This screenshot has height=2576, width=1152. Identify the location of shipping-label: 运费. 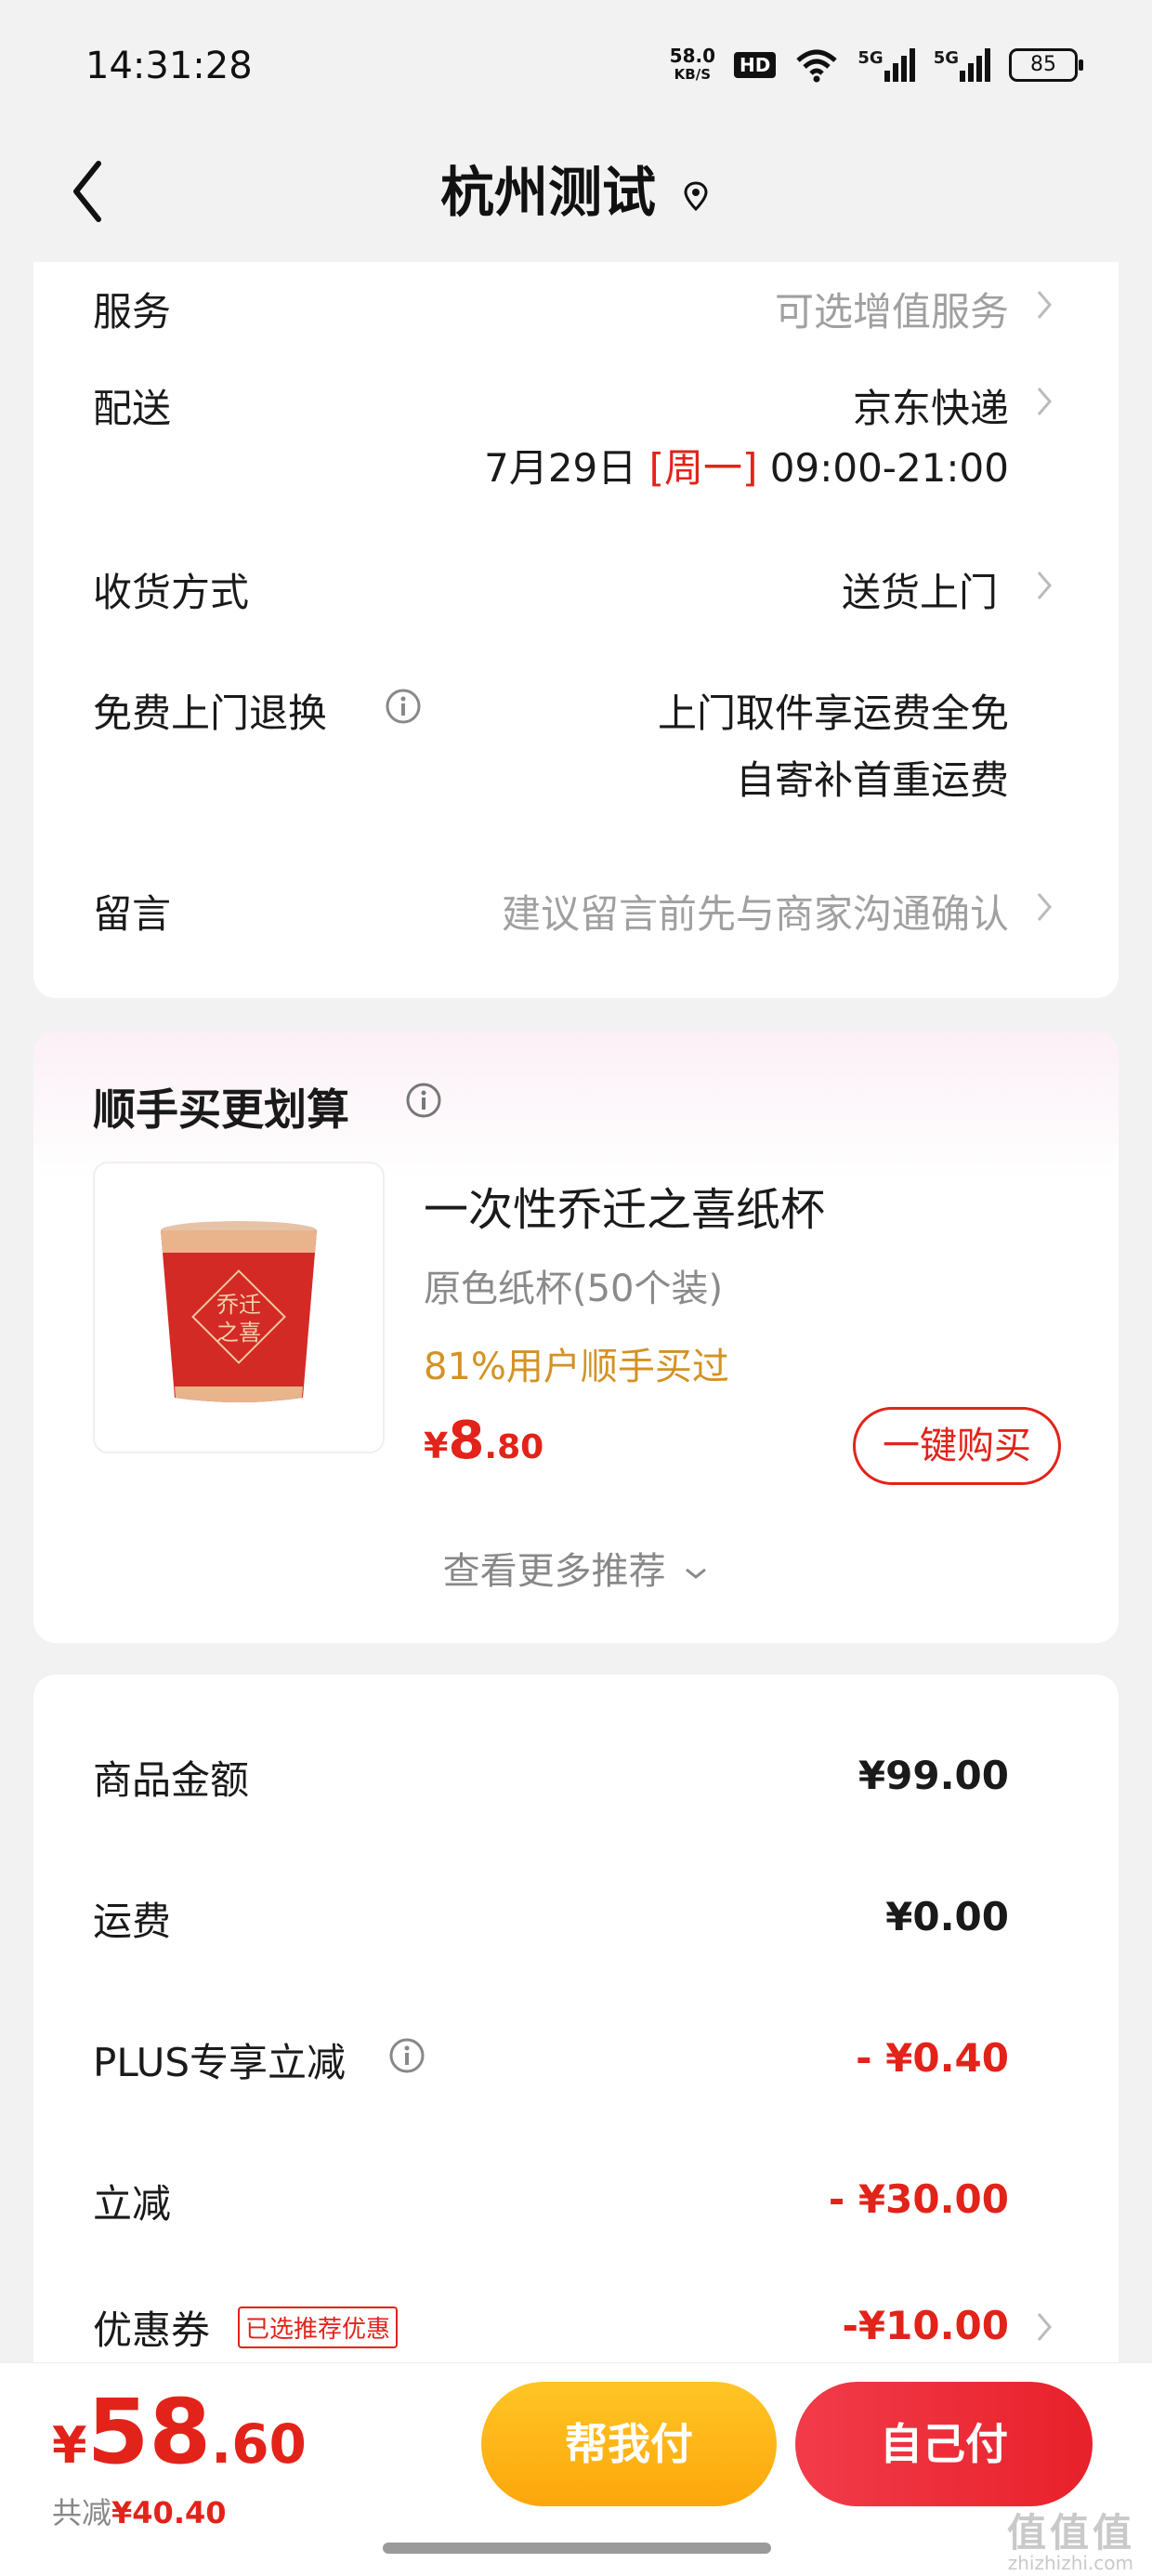
(132, 1921).